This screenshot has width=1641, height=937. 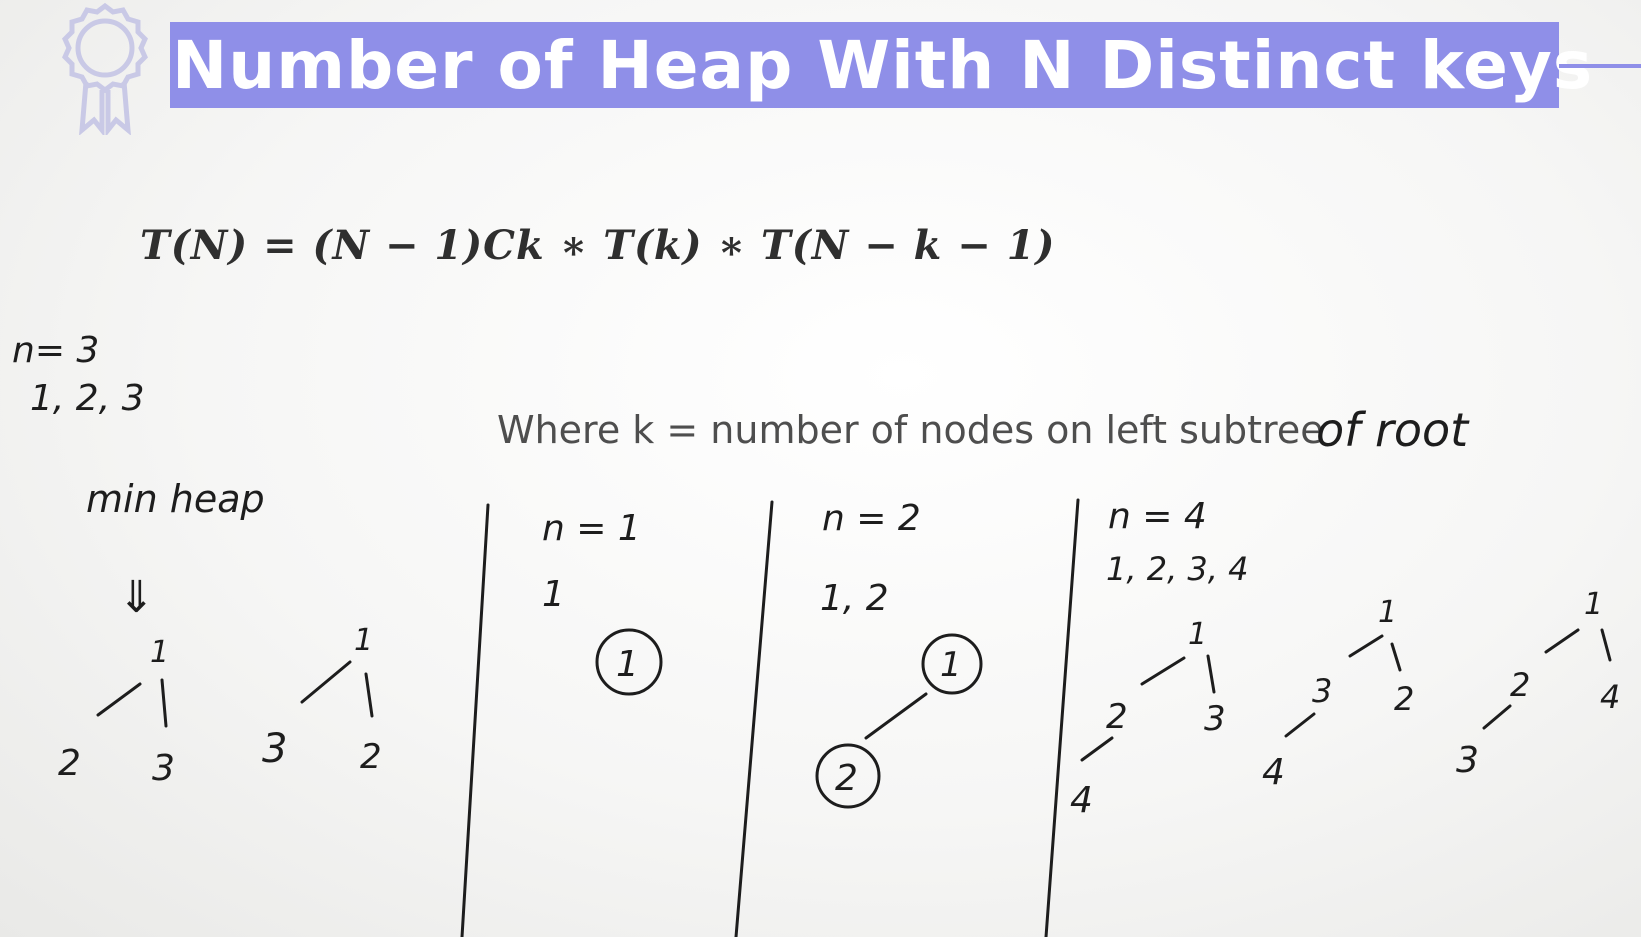 What do you see at coordinates (1393, 430) in the screenshot?
I see `where-suffix-text: of root` at bounding box center [1393, 430].